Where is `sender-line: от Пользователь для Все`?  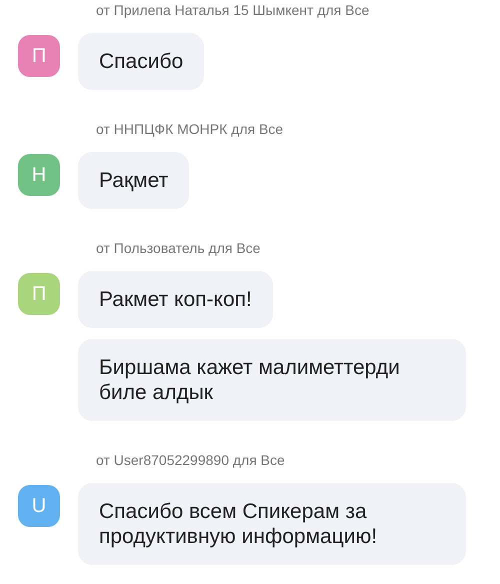 sender-line: от Пользователь для Все is located at coordinates (178, 248).